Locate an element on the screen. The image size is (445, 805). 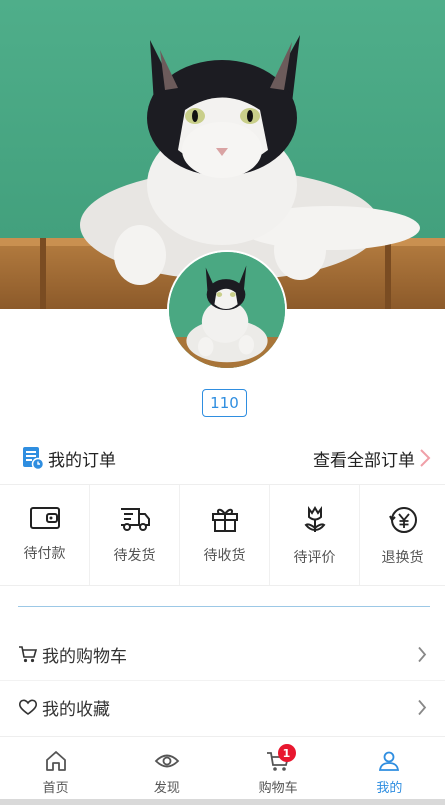
order-status-label: 待评价 is located at coordinates (314, 558).